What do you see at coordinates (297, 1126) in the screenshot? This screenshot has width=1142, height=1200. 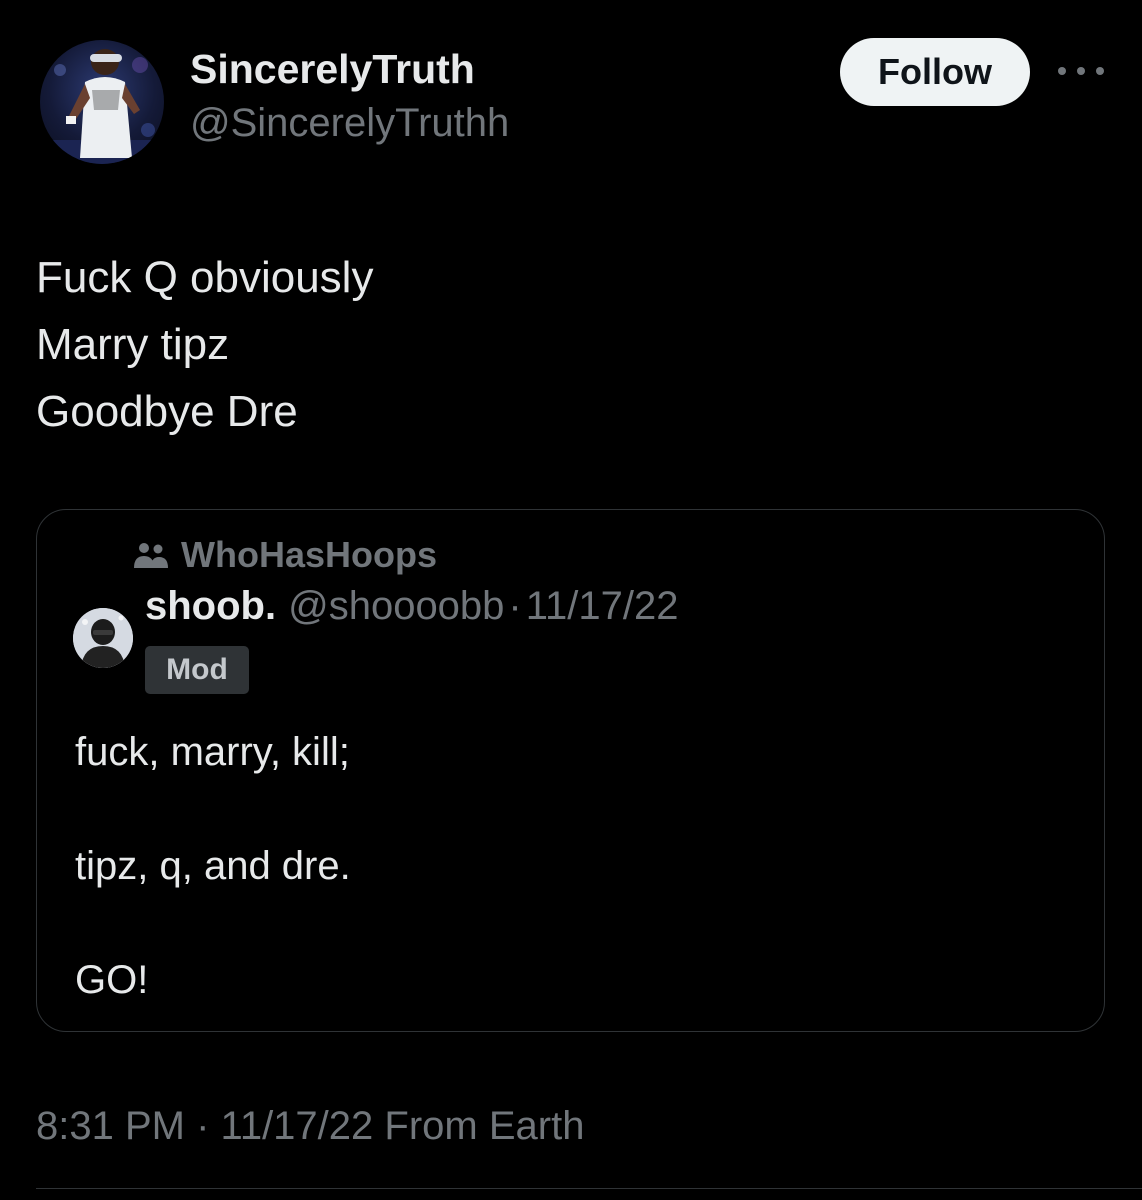 I see `tweet-date: 11/17/22` at bounding box center [297, 1126].